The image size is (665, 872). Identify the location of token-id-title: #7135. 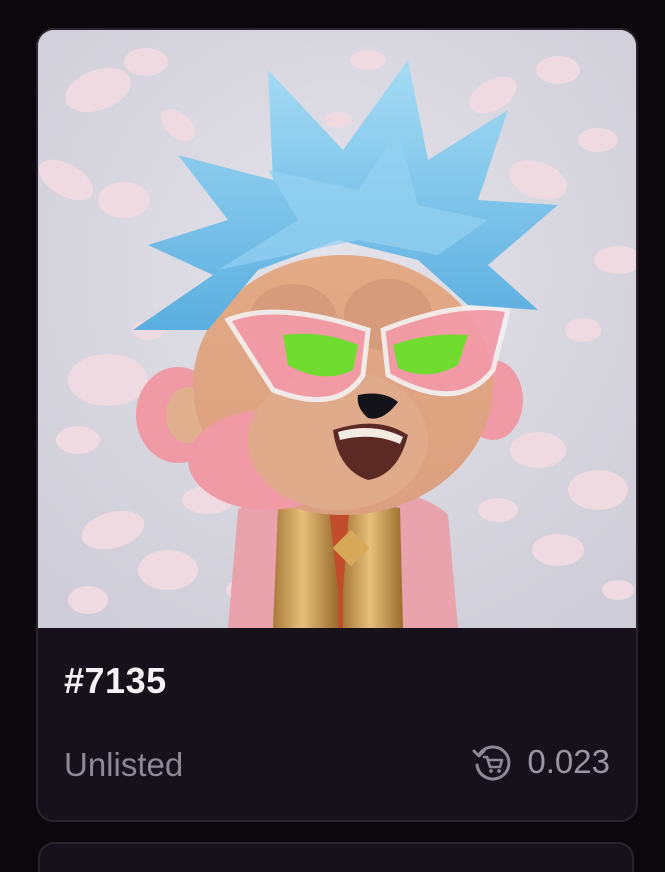
(115, 680).